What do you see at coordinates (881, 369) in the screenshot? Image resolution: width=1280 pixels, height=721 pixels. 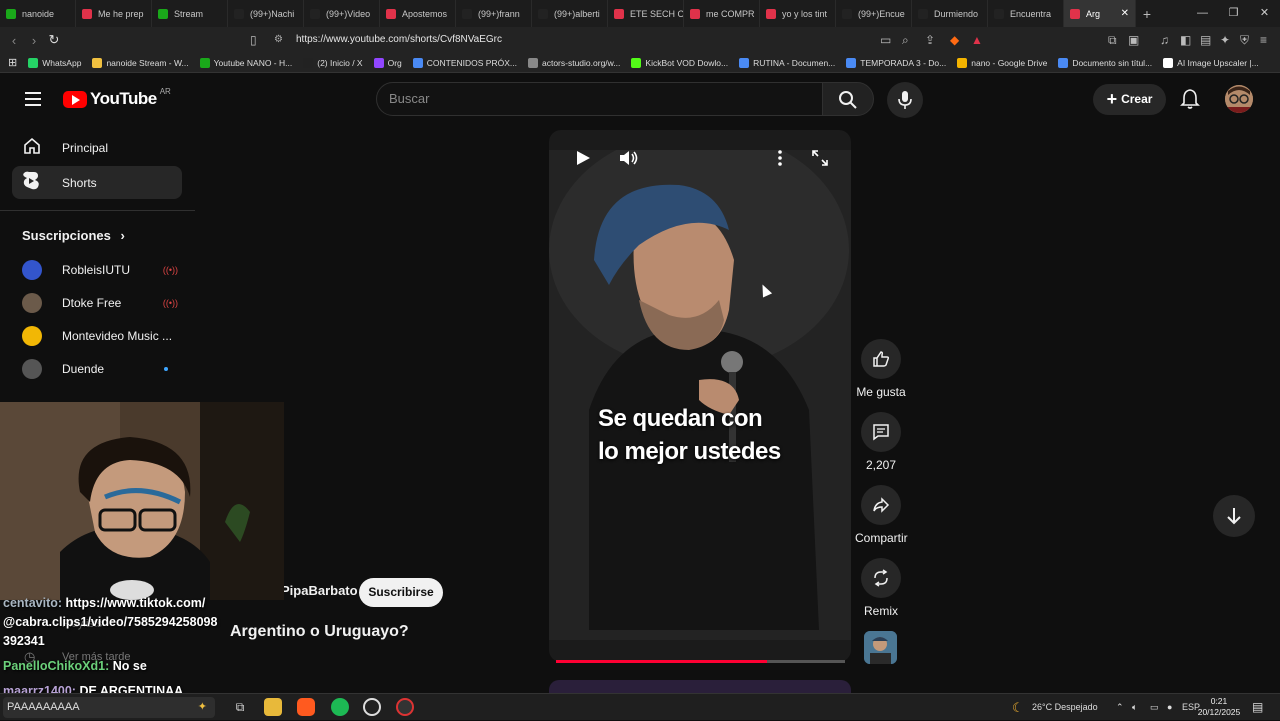 I see `like-button: Me gusta` at bounding box center [881, 369].